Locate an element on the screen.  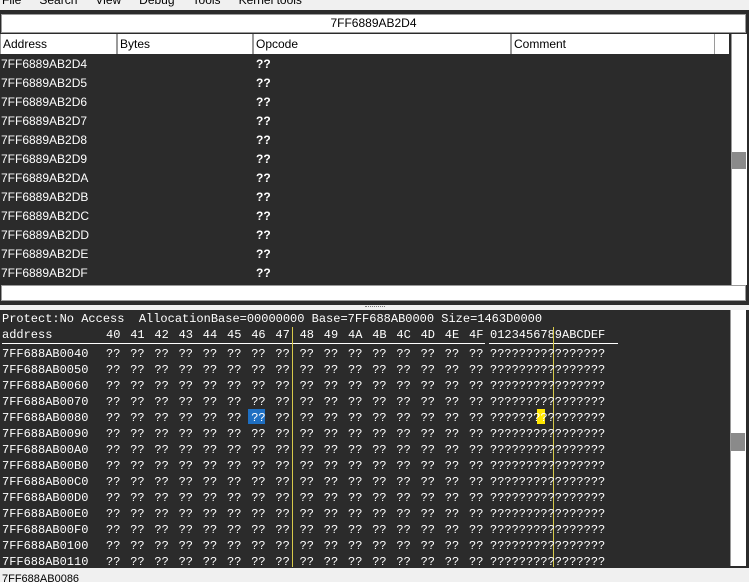
hex-header-byte: 4A is located at coordinates (355, 335).